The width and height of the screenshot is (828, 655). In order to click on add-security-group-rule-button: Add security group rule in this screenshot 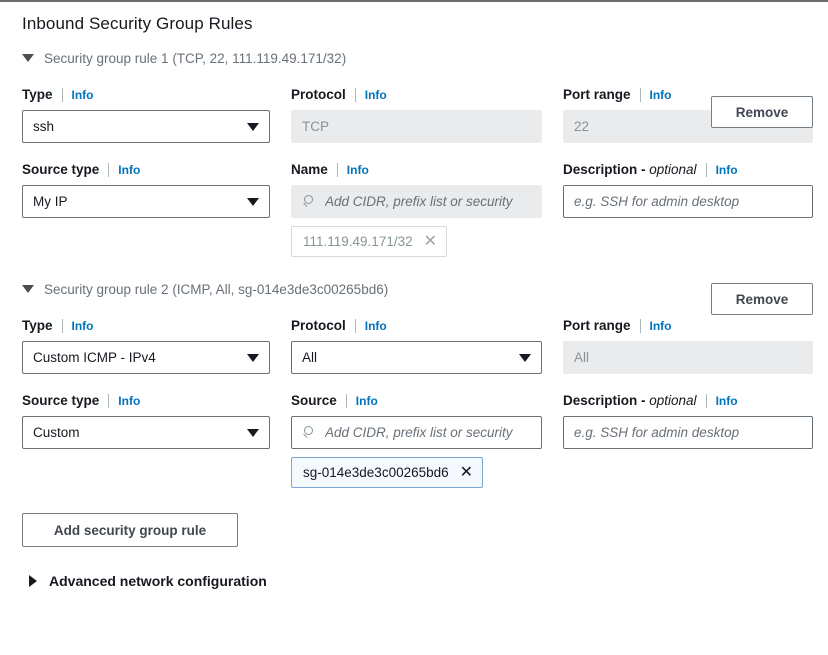, I will do `click(130, 530)`.